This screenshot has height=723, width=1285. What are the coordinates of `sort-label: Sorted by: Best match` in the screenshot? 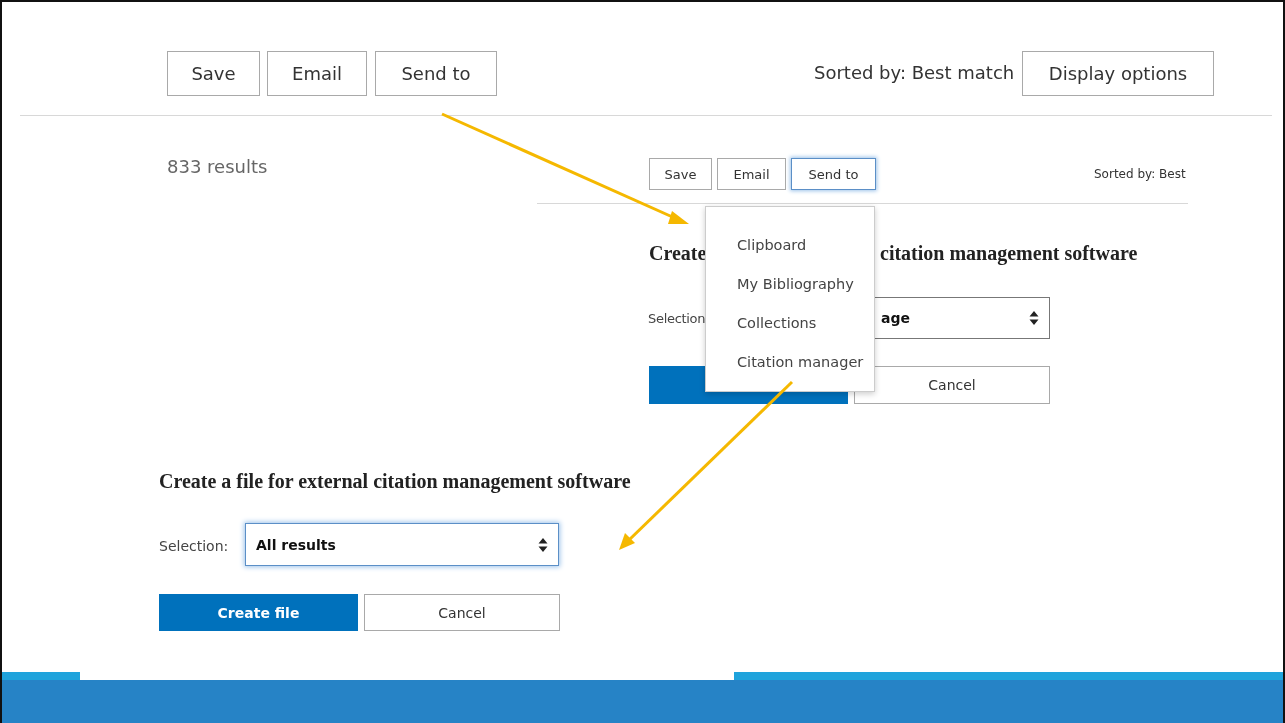 It's located at (914, 72).